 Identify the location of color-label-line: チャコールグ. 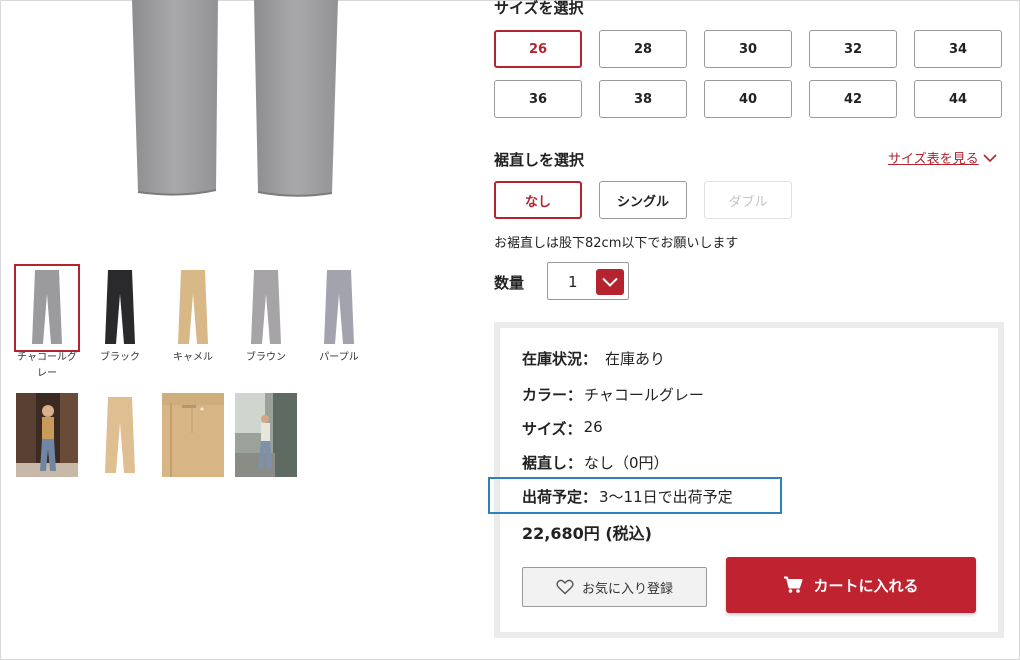
(47, 357).